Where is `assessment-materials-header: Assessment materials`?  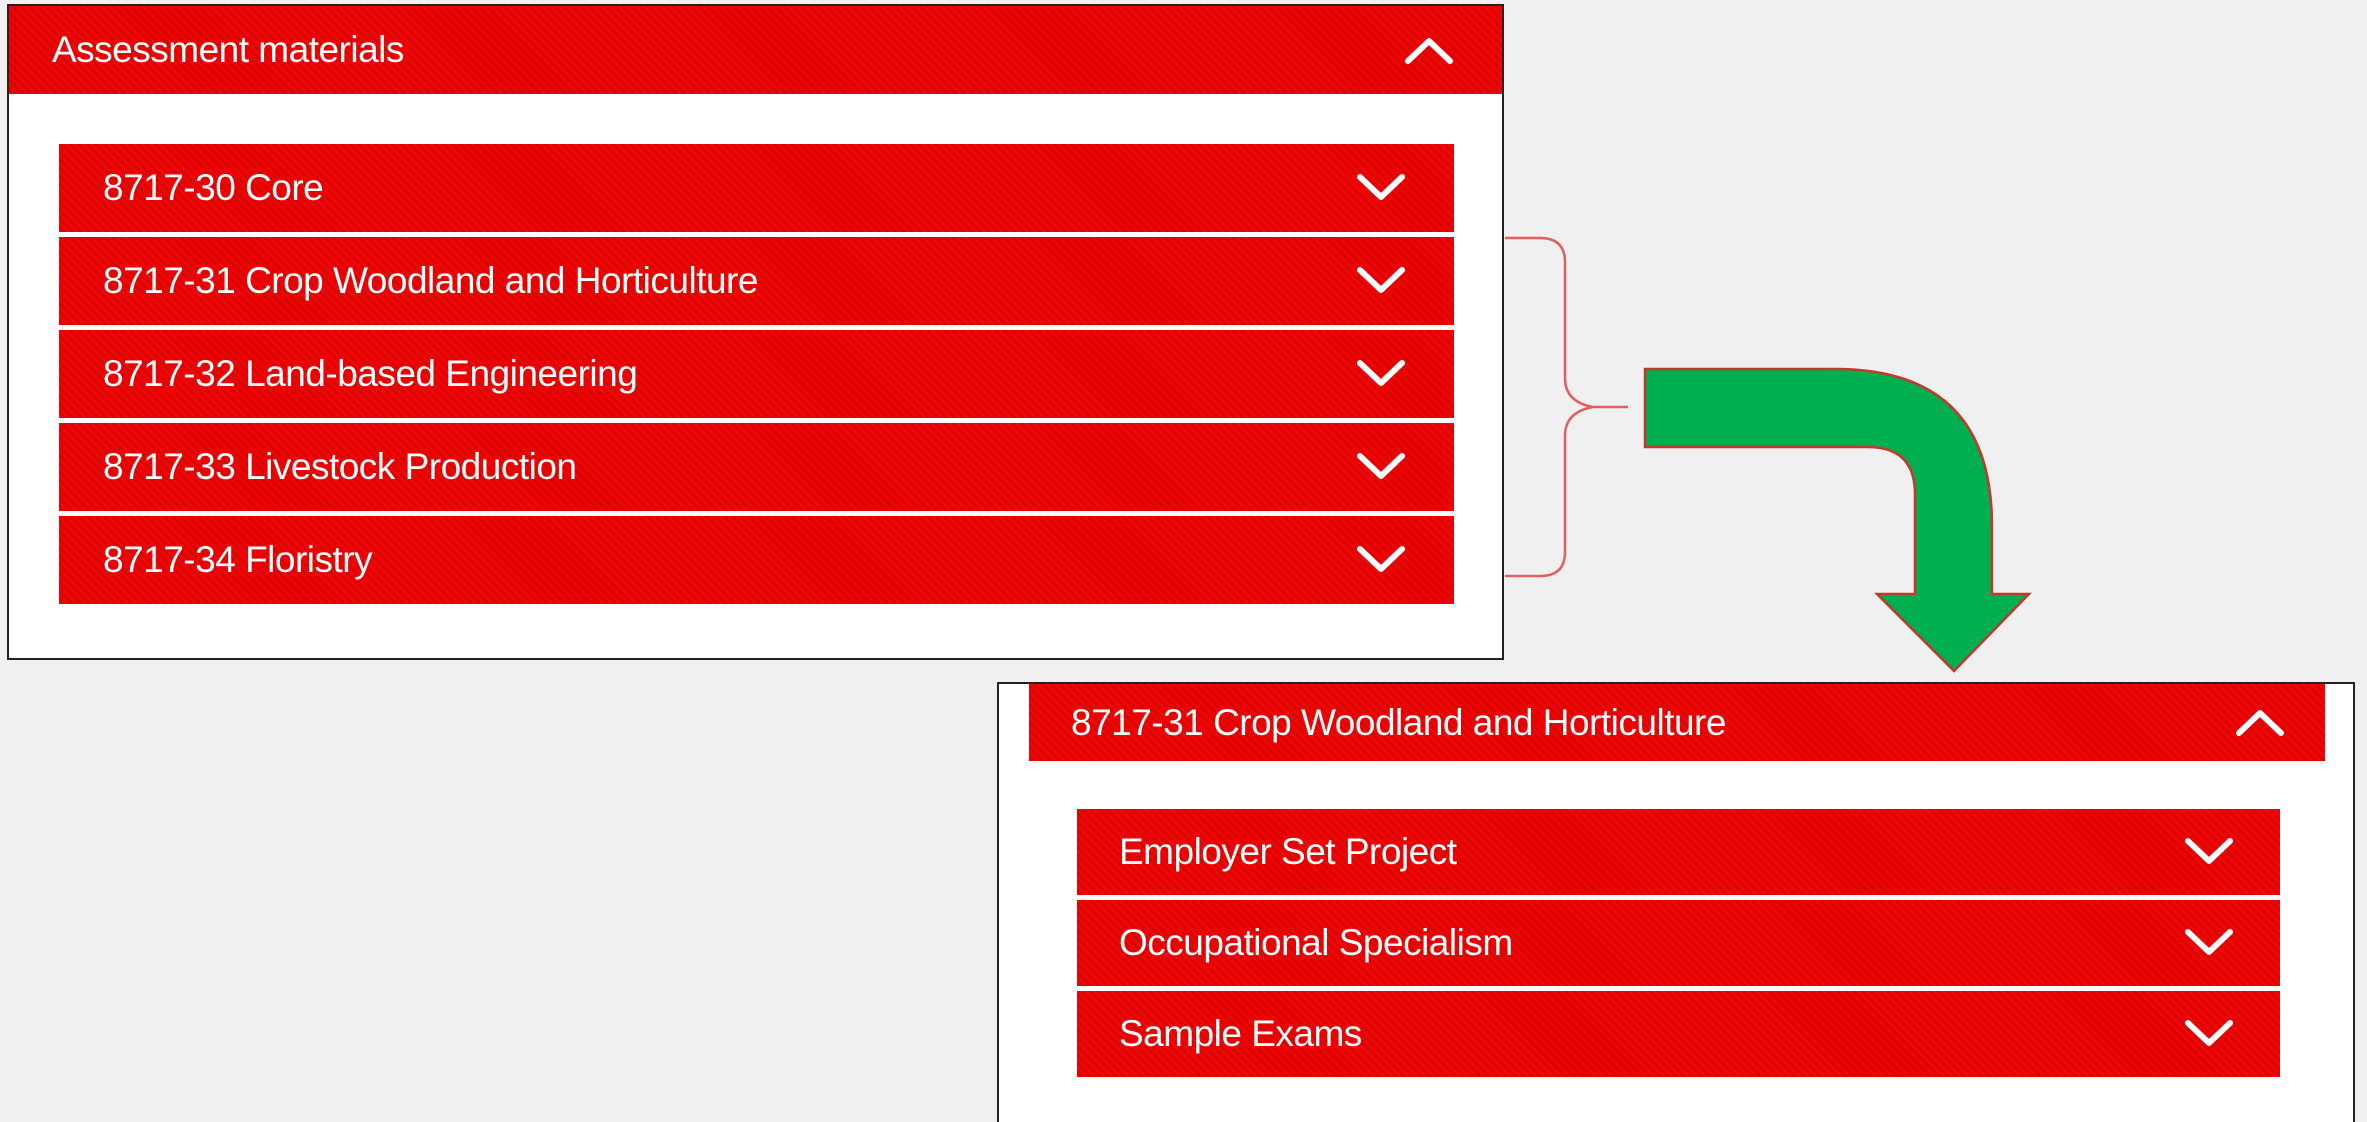
assessment-materials-header: Assessment materials is located at coordinates (755, 50).